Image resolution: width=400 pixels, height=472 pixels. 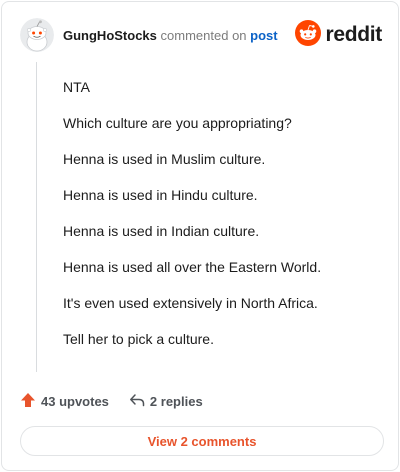 What do you see at coordinates (37, 35) in the screenshot?
I see `user-avatar-icon` at bounding box center [37, 35].